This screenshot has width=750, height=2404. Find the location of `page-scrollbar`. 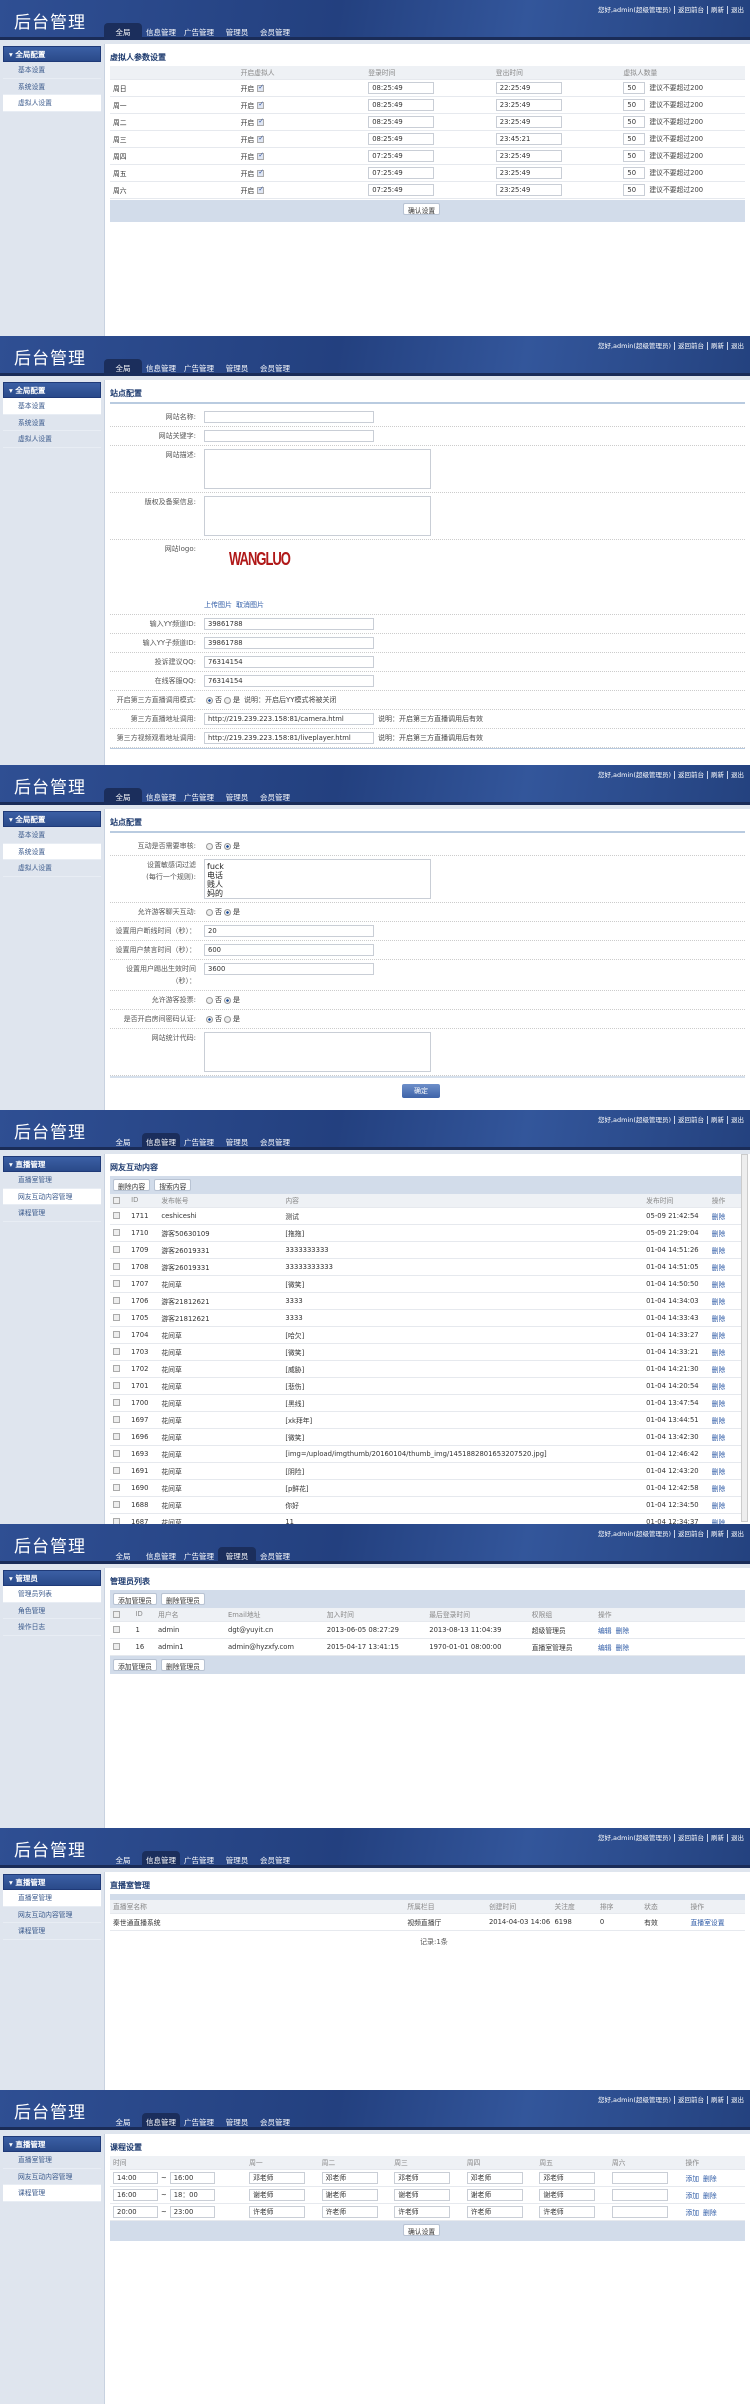

page-scrollbar is located at coordinates (744, 1338).